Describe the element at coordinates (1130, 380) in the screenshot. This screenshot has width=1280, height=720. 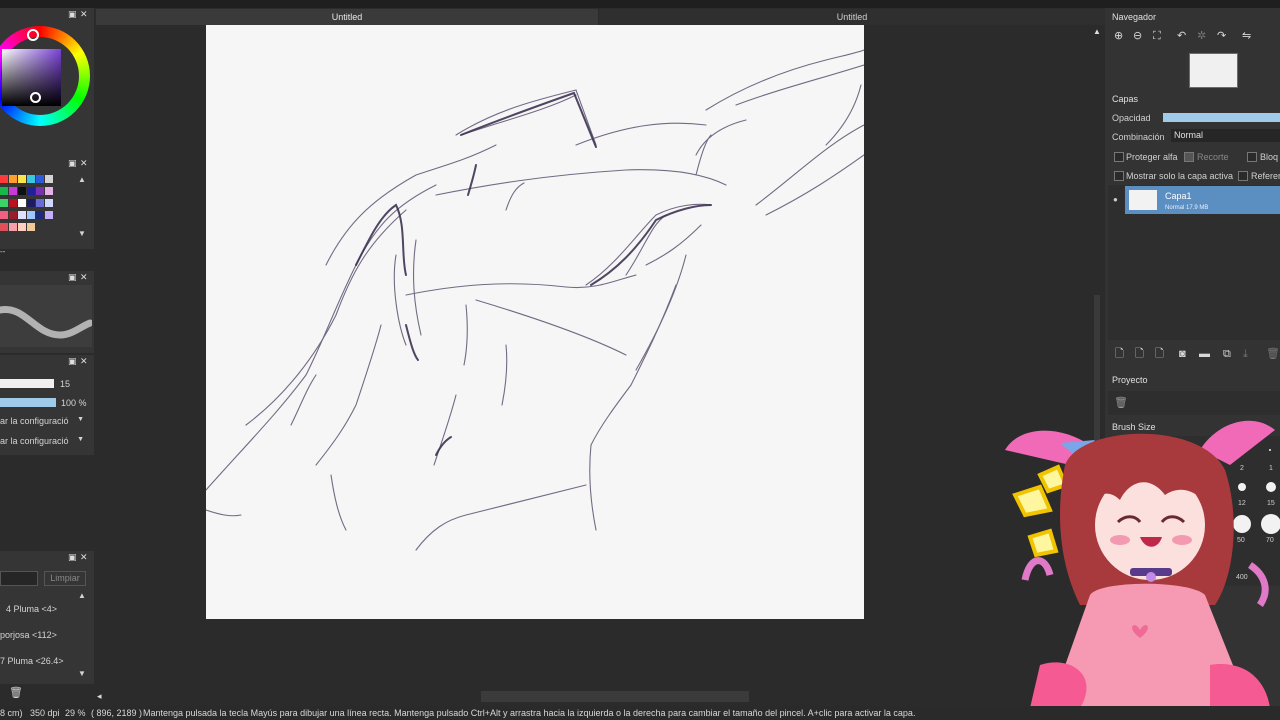
I see `project-title: Proyecto` at that location.